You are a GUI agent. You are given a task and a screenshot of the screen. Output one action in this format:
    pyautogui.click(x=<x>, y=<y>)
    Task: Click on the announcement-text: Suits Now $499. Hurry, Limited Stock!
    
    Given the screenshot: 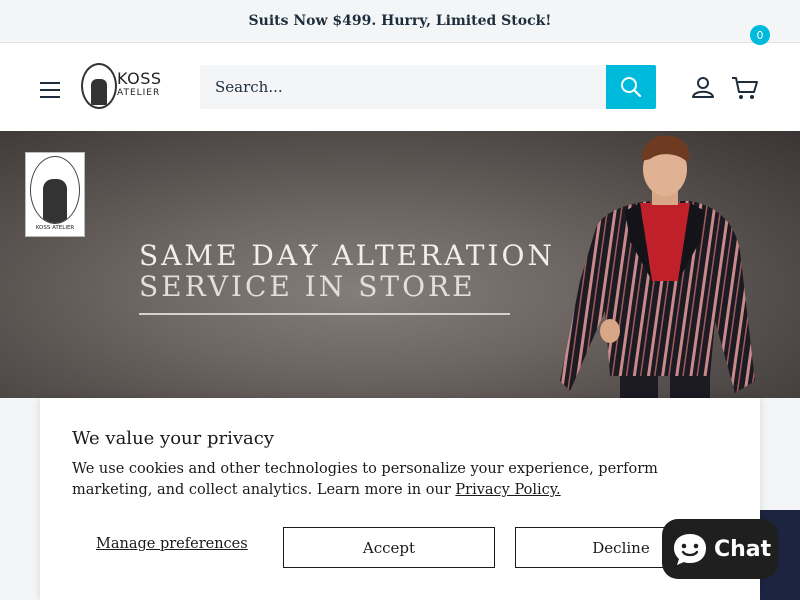 What is the action you would take?
    pyautogui.click(x=400, y=21)
    